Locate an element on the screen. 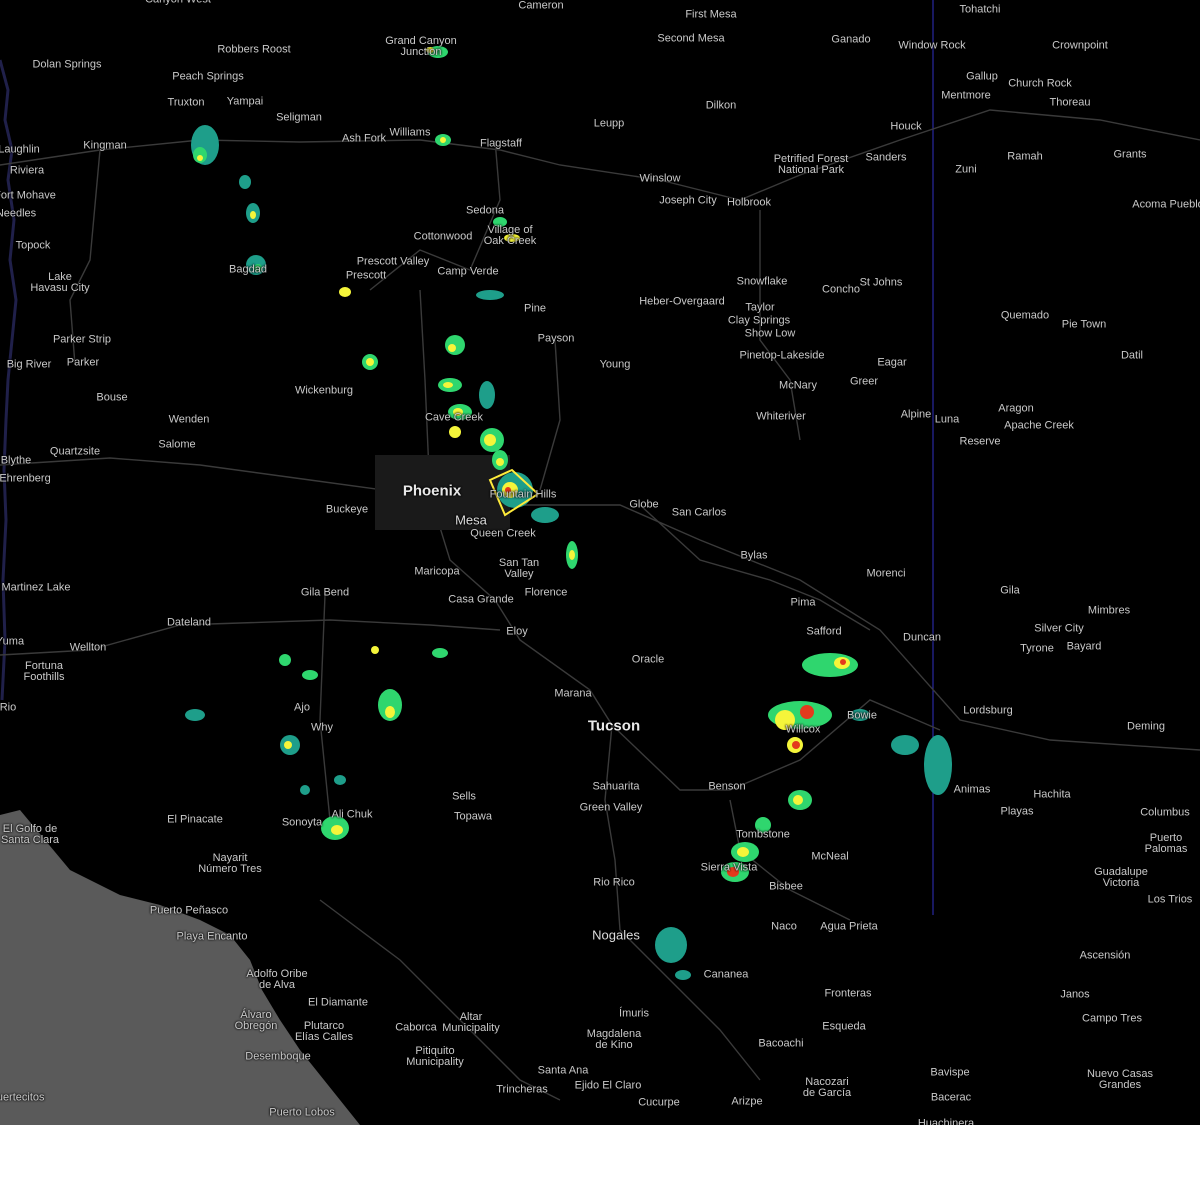 Image resolution: width=1200 pixels, height=1200 pixels. place-label-pitiquito: Pitiquito Municipality is located at coordinates (435, 1056).